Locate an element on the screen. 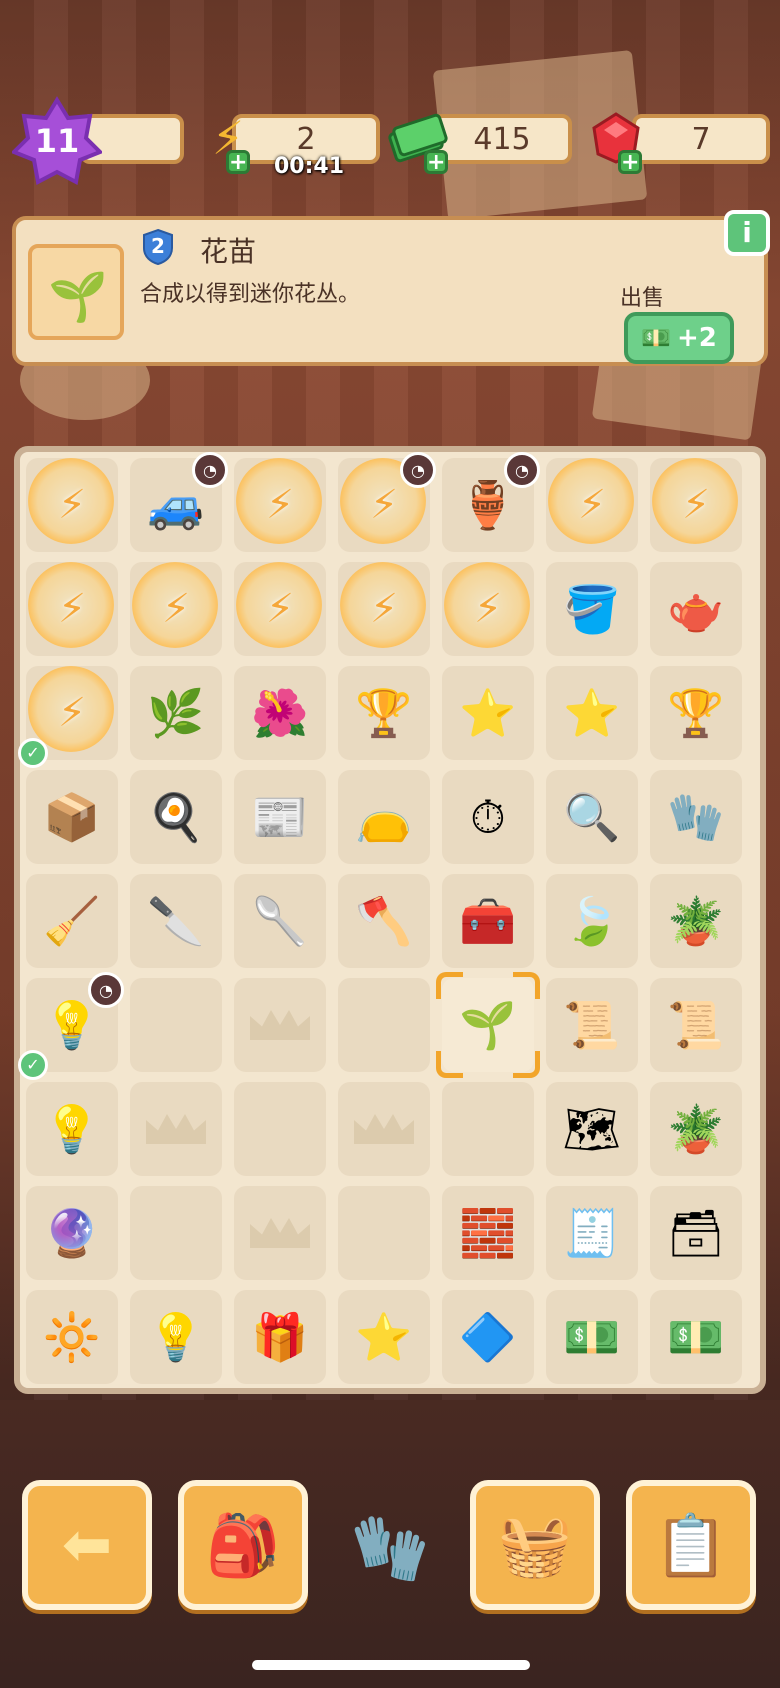 This screenshot has width=780, height=1688. board-cell: 🪓 is located at coordinates (384, 921).